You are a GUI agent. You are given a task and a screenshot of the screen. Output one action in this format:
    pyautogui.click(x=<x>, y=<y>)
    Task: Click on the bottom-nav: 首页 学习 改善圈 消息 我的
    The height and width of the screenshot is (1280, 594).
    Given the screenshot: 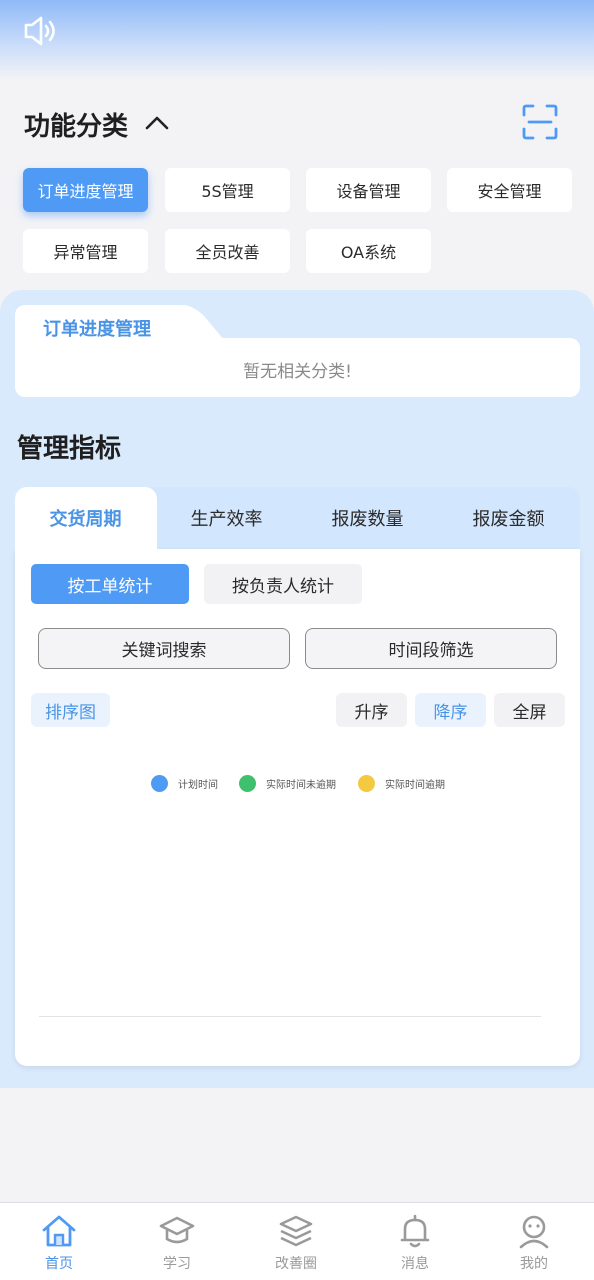 What is the action you would take?
    pyautogui.click(x=297, y=1241)
    